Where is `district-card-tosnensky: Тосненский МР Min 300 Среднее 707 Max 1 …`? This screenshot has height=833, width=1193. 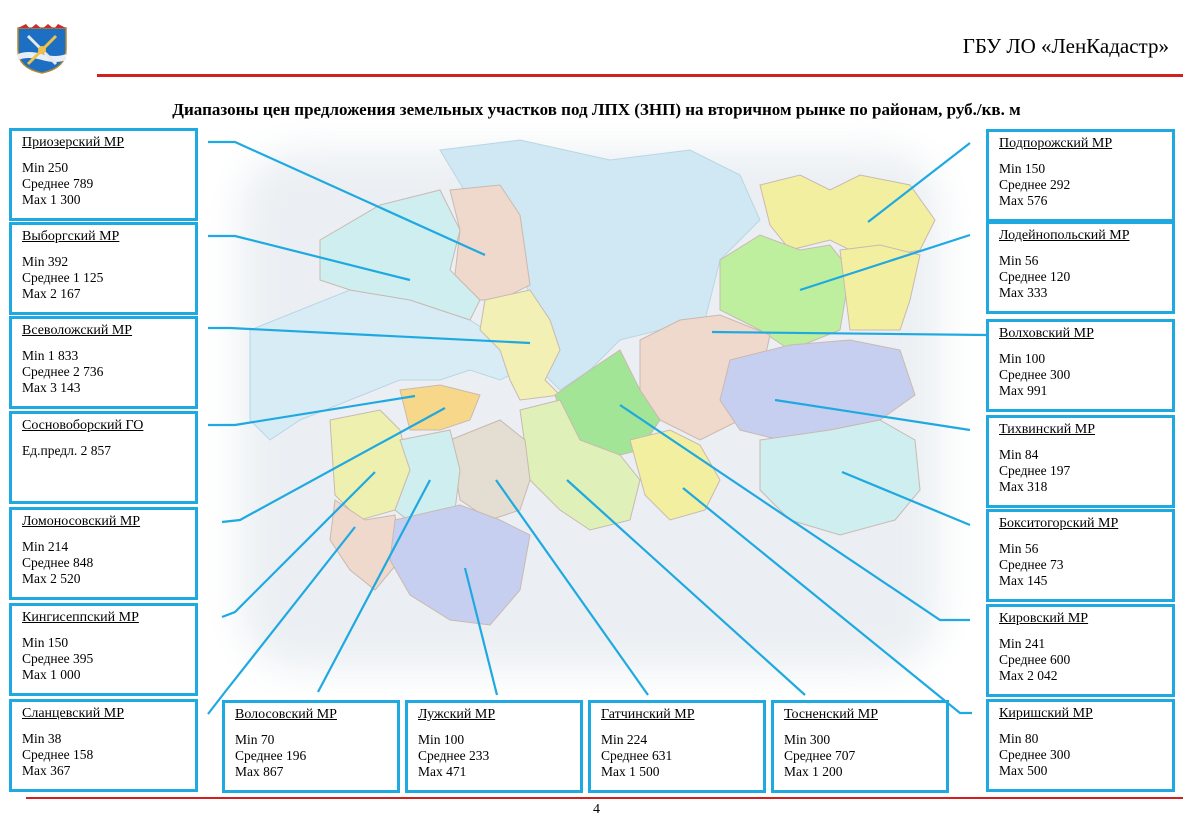 district-card-tosnensky: Тосненский МР Min 300 Среднее 707 Max 1 … is located at coordinates (860, 746).